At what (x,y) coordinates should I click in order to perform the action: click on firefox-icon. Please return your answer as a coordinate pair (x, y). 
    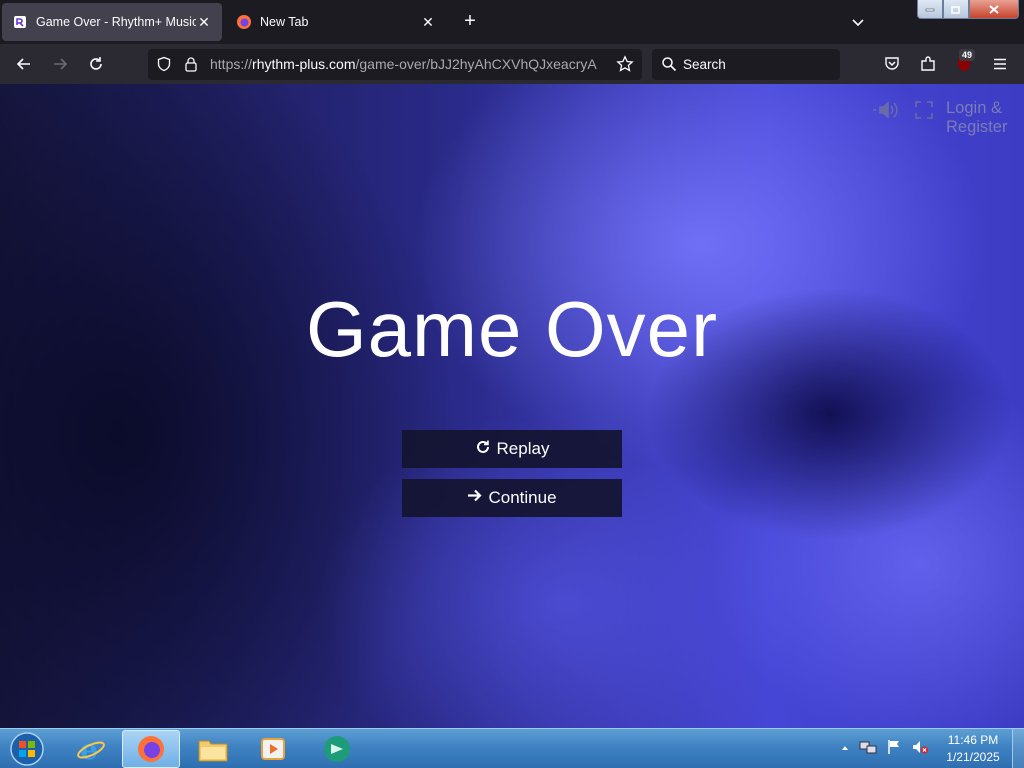
    Looking at the image, I should click on (244, 22).